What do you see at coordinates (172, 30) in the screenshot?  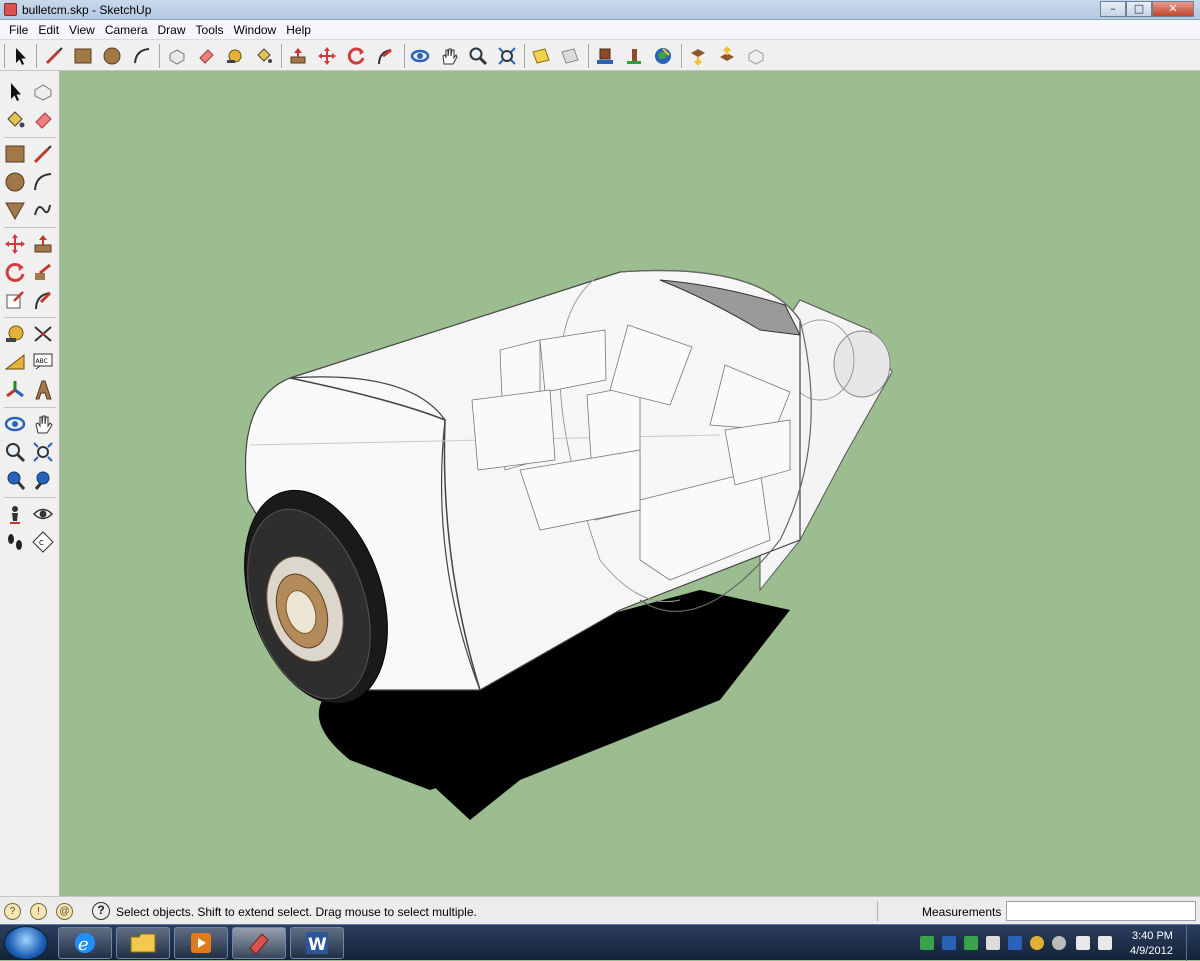 I see `menu-draw: Draw` at bounding box center [172, 30].